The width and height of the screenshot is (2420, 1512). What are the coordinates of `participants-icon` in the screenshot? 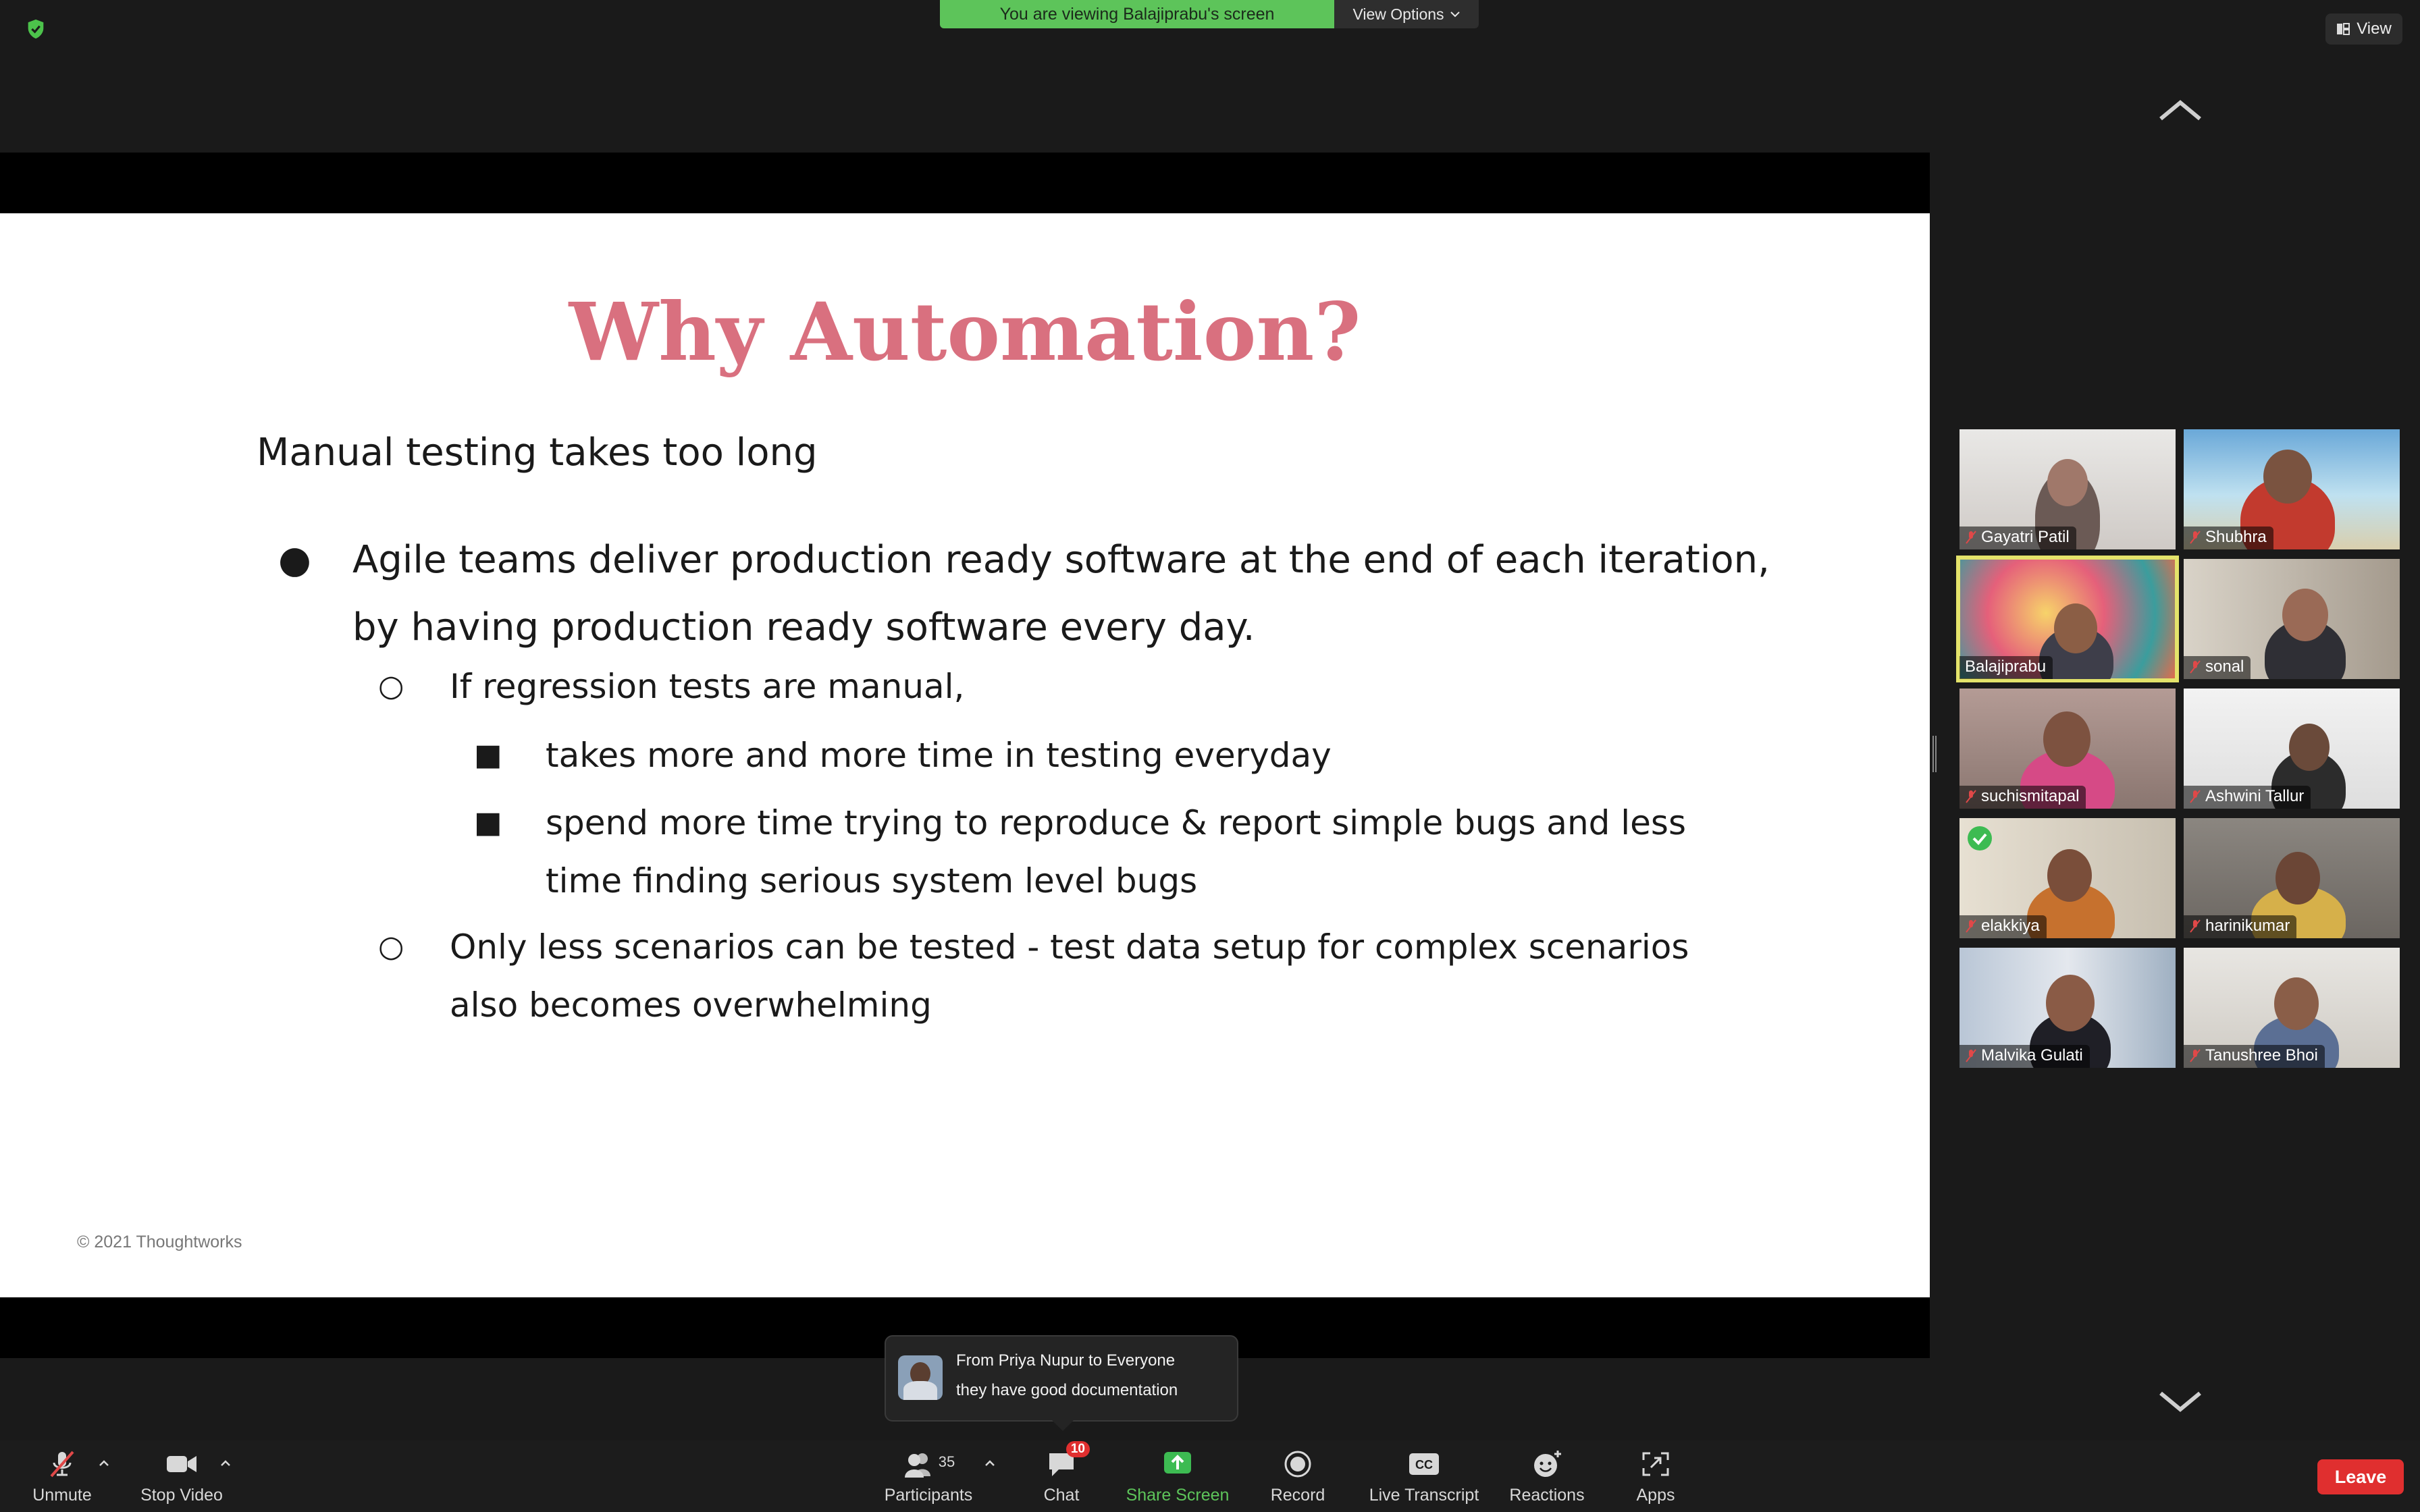 It's located at (917, 1465).